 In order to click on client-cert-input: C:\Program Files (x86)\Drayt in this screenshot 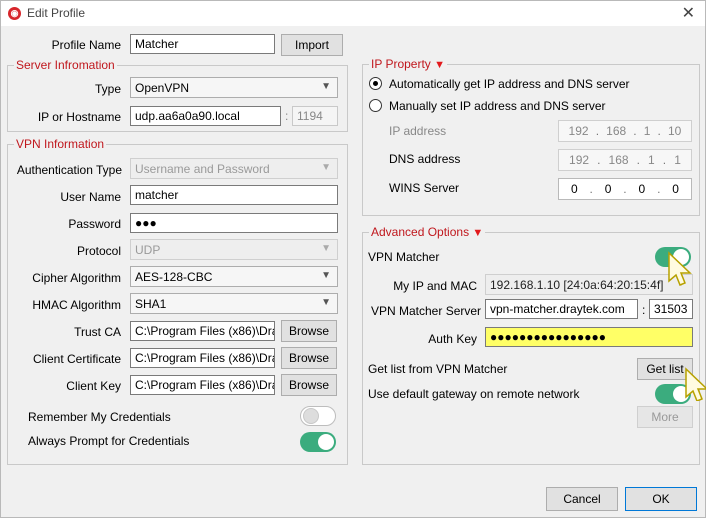, I will do `click(202, 358)`.